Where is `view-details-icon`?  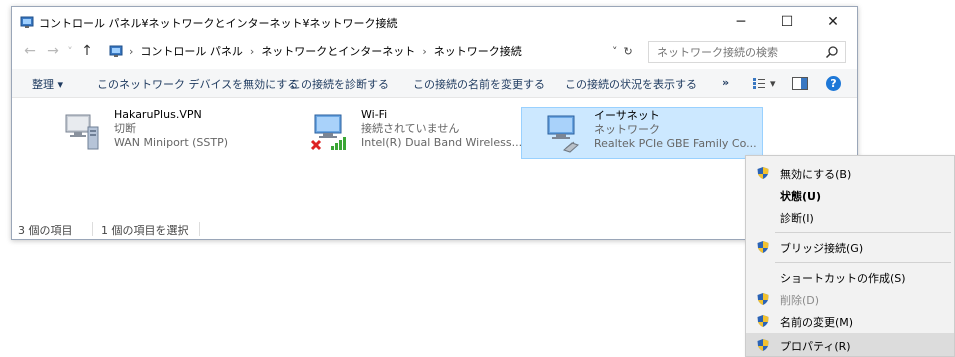
view-details-icon is located at coordinates (759, 83).